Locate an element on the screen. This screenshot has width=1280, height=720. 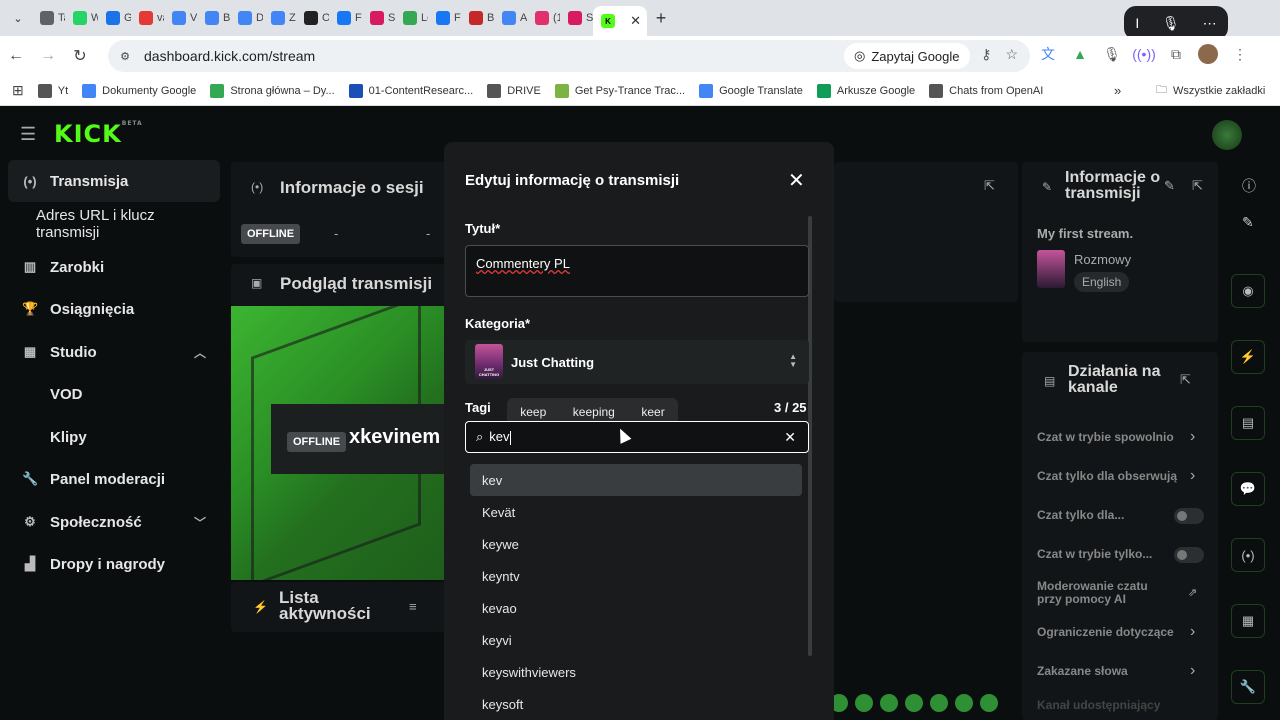
sidebar-item-spolecznosc: ⚙ Społeczność ﹀ is located at coordinates (114, 522).